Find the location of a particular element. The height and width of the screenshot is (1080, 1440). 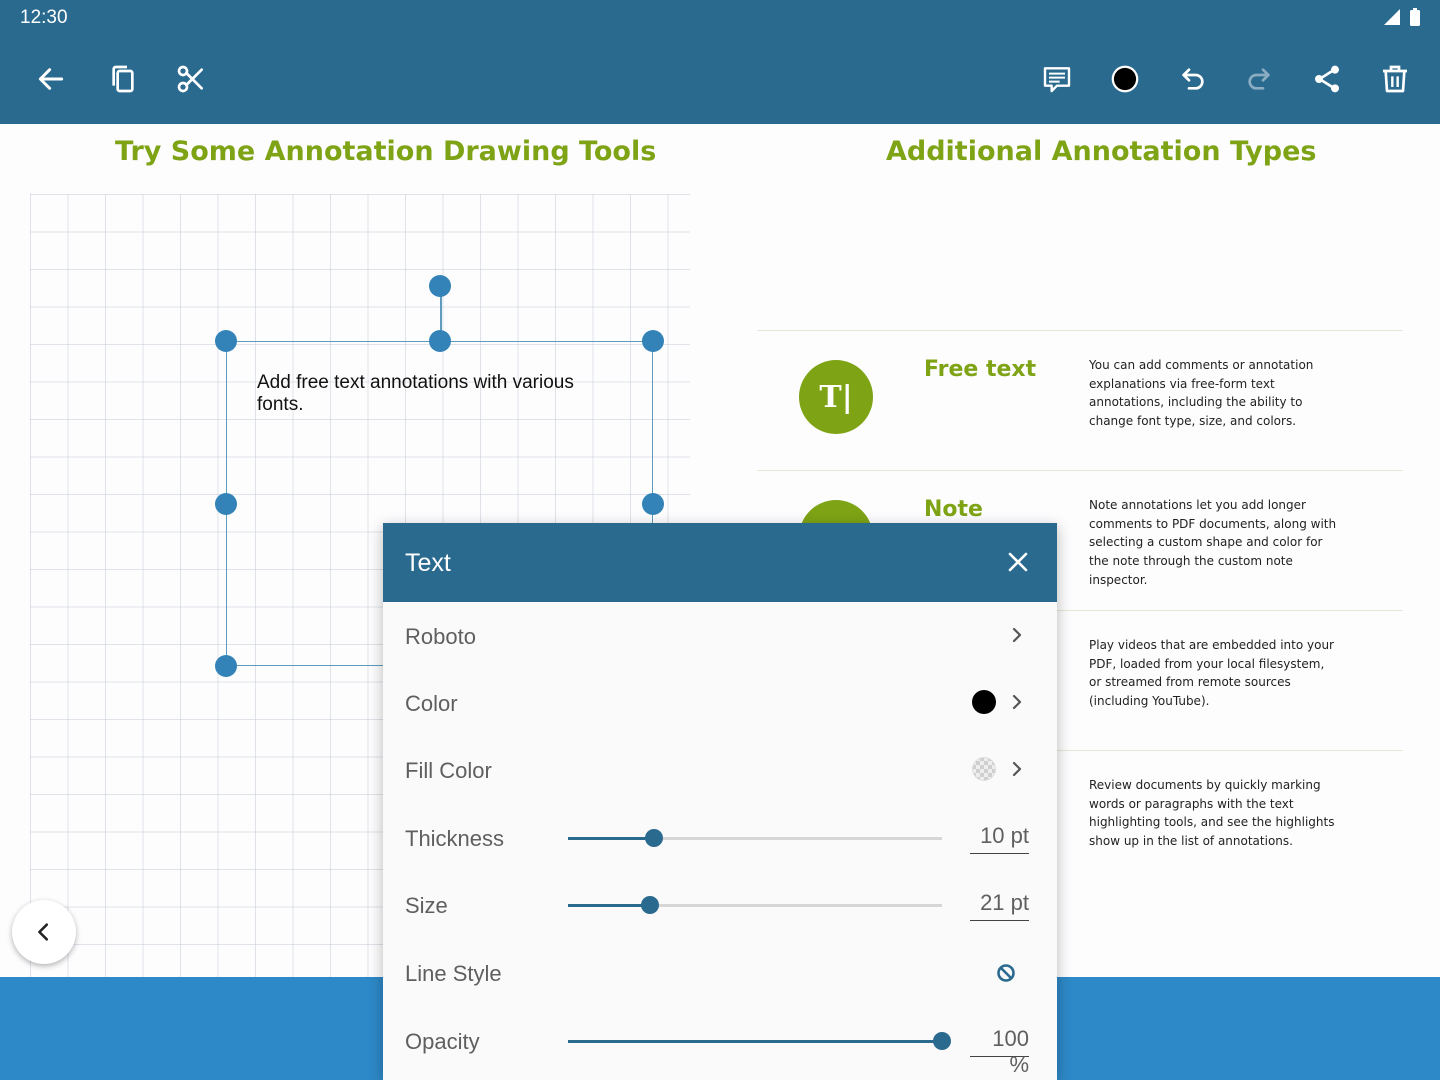

share-icon is located at coordinates (1327, 79).